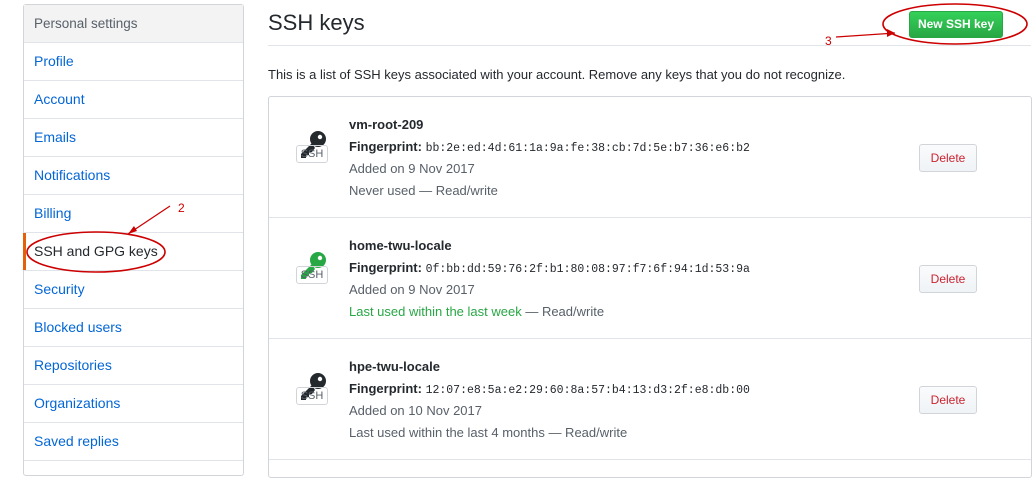  What do you see at coordinates (133, 442) in the screenshot?
I see `sidebar-item-saved-replies: Saved replies` at bounding box center [133, 442].